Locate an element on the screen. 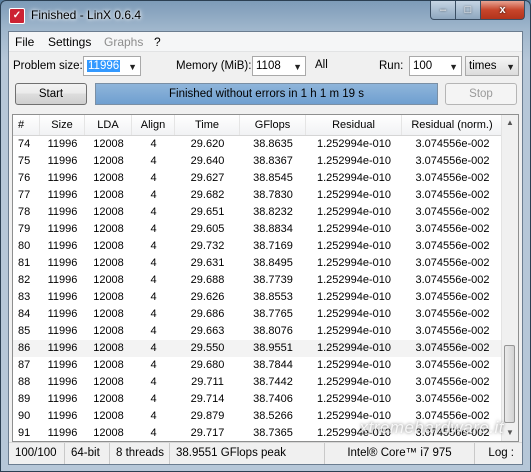 The height and width of the screenshot is (472, 531). table-cell: 38.7365 is located at coordinates (273, 433).